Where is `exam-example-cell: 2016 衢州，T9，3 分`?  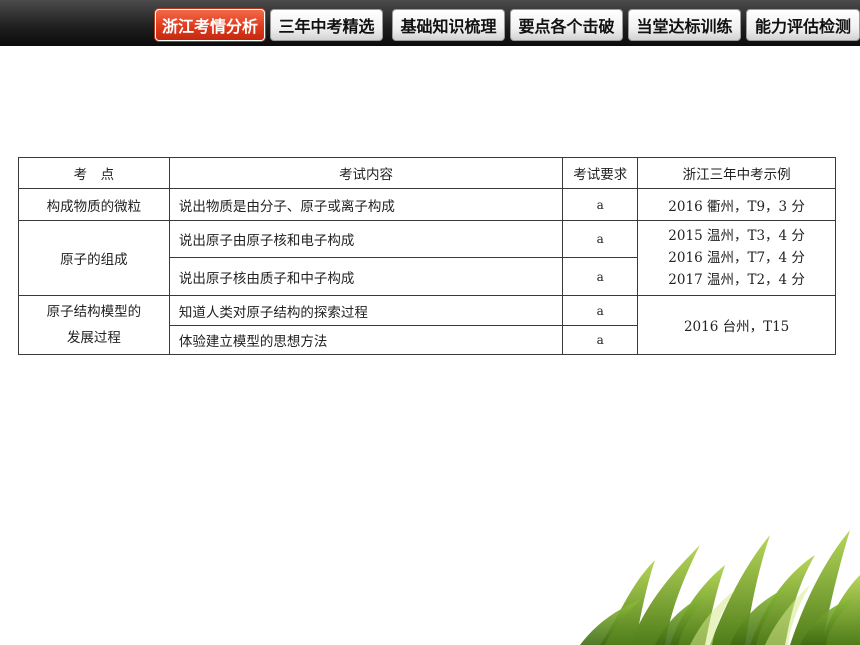
exam-example-cell: 2016 衢州，T9，3 分 is located at coordinates (736, 204).